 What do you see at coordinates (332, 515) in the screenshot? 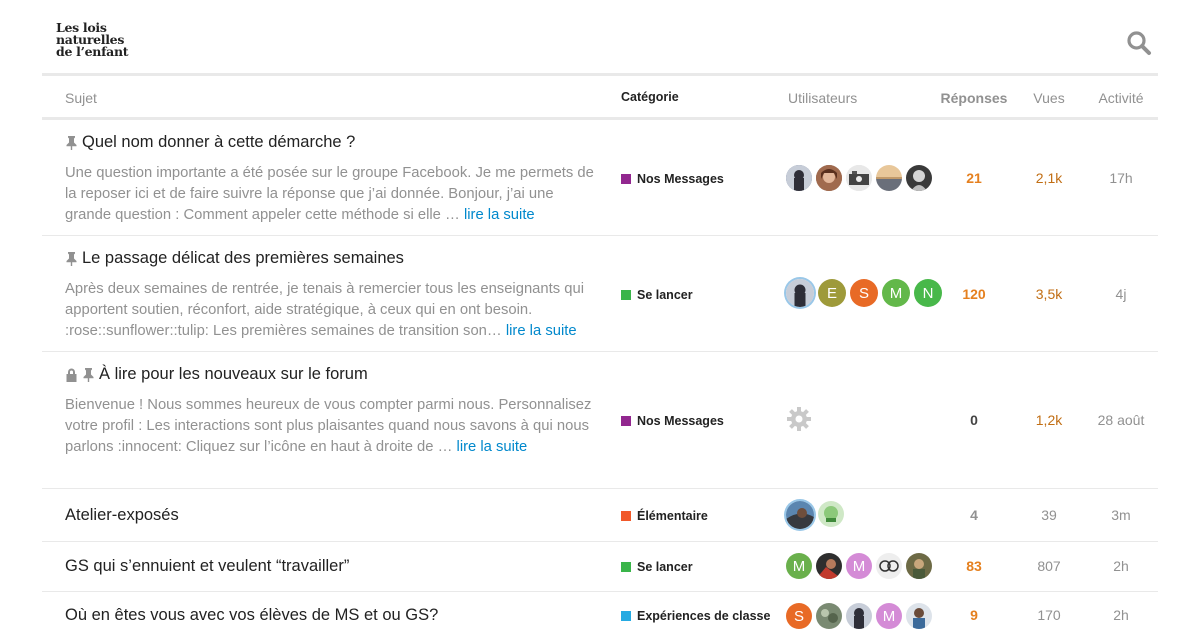
I see `topic-main: Atelier-exposés` at bounding box center [332, 515].